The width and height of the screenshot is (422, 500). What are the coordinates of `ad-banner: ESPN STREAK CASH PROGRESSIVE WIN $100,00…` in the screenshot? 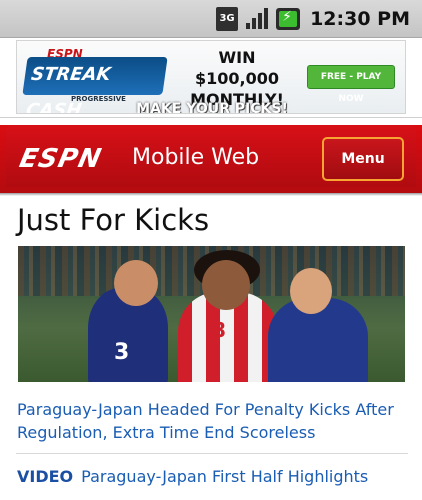 It's located at (211, 77).